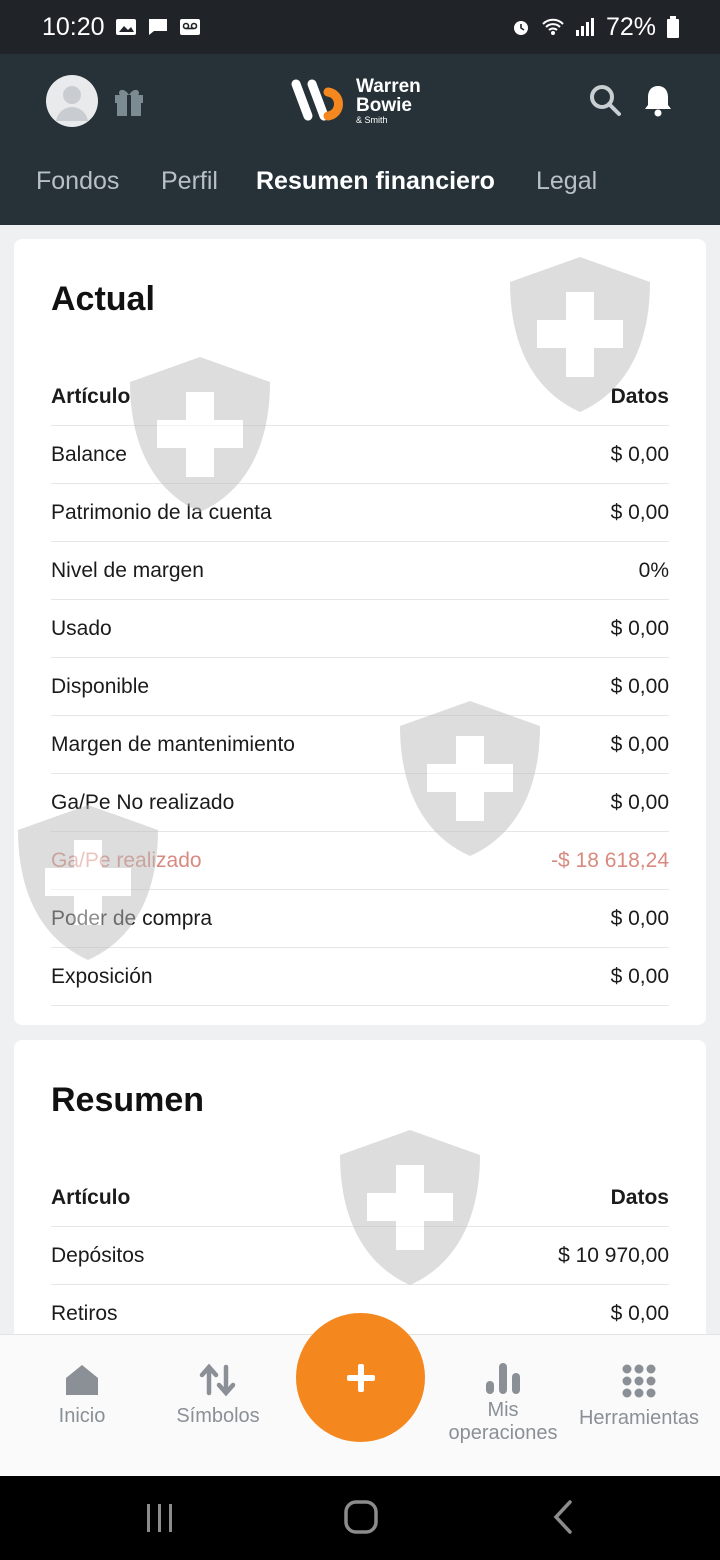  I want to click on nav-simbolos-label: Símbolos, so click(218, 1416).